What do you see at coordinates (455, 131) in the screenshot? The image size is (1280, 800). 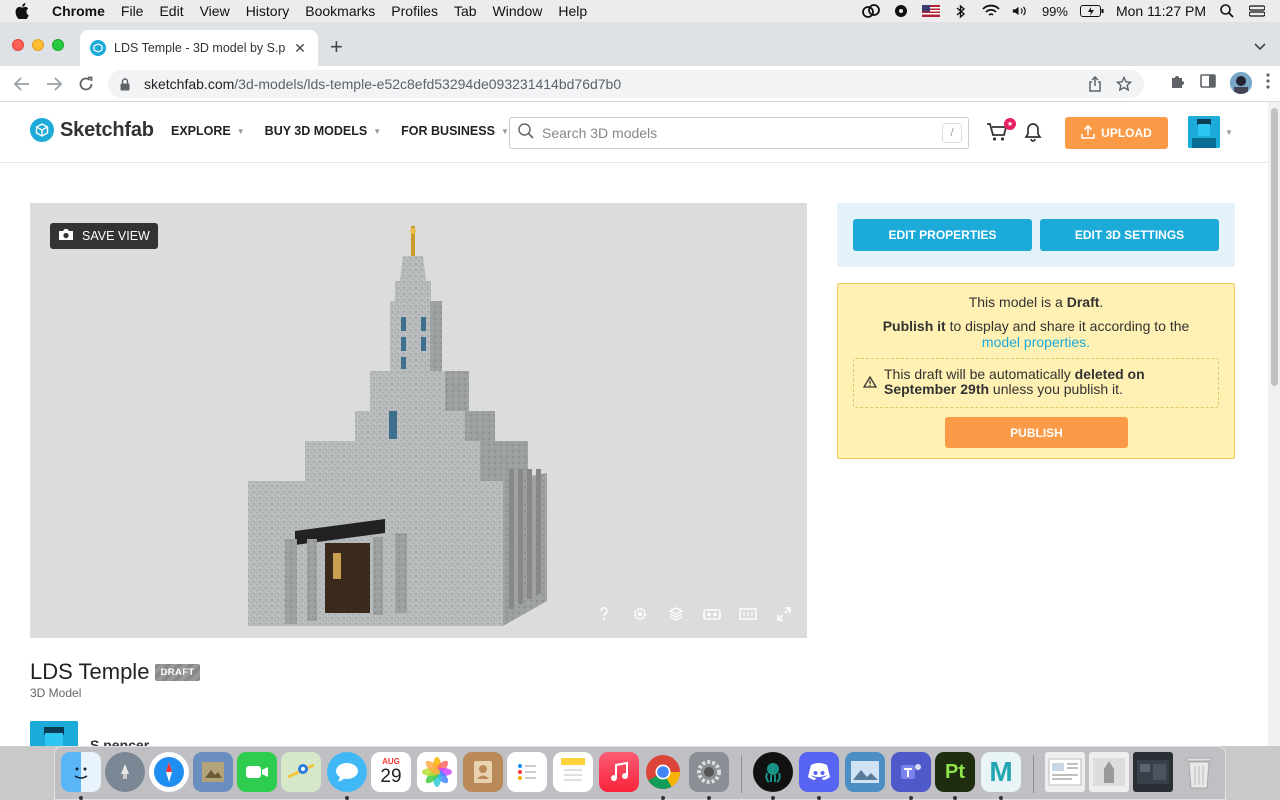 I see `nav-for-business: FOR BUSINESS ▼` at bounding box center [455, 131].